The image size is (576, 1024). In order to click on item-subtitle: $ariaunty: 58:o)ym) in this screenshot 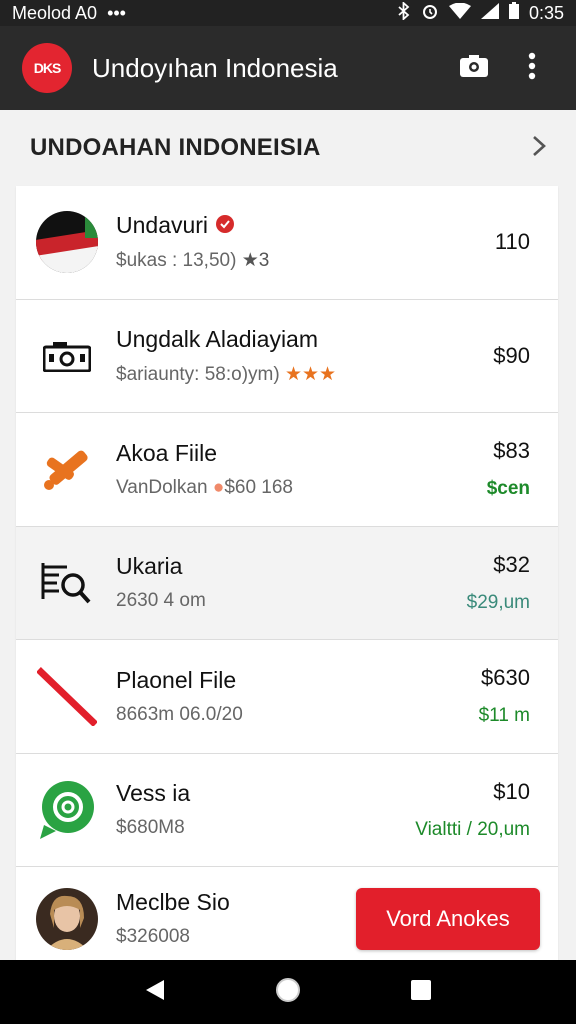, I will do `click(198, 374)`.